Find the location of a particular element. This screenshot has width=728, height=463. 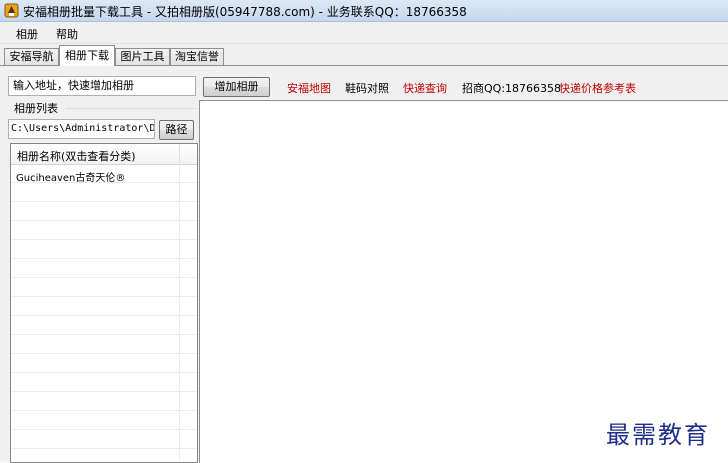

link-shoe-size-chart: 鞋码对照 is located at coordinates (367, 88).